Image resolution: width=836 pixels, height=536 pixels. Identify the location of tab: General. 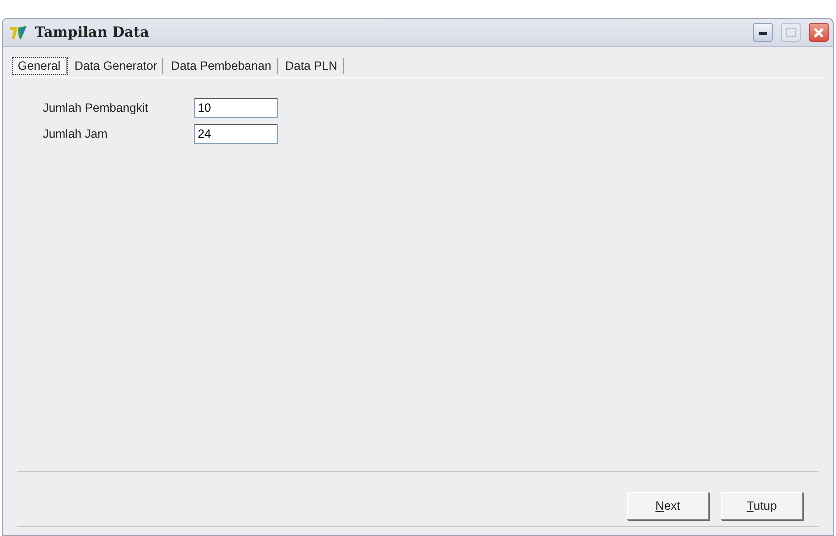
(40, 66).